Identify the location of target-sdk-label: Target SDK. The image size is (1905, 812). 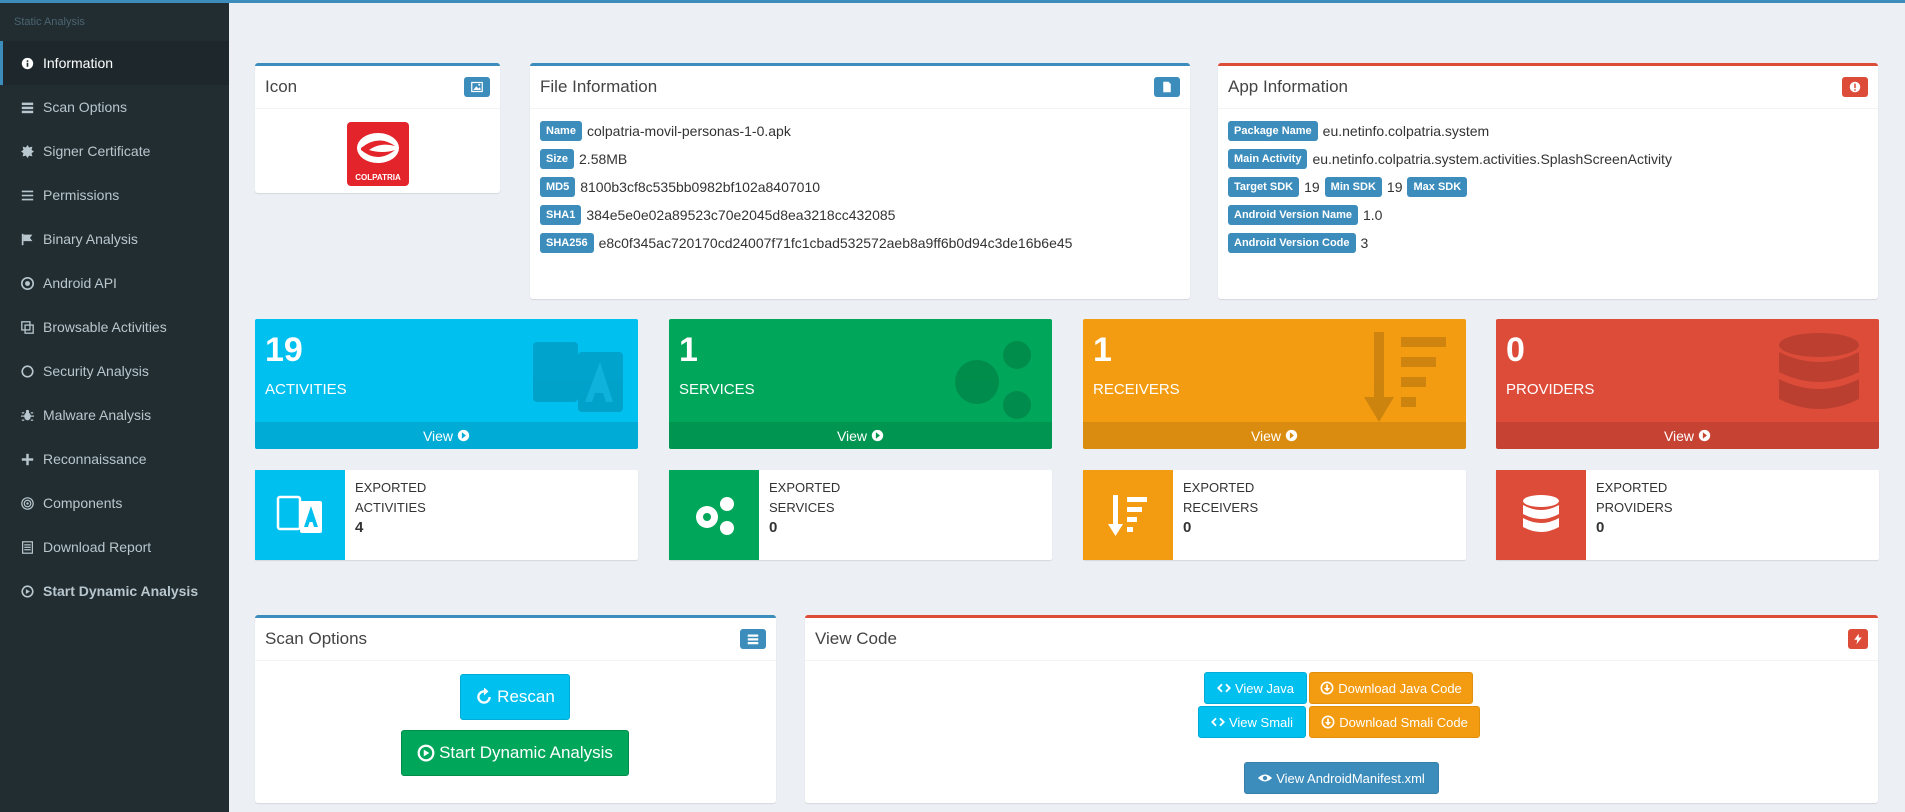
(1264, 187).